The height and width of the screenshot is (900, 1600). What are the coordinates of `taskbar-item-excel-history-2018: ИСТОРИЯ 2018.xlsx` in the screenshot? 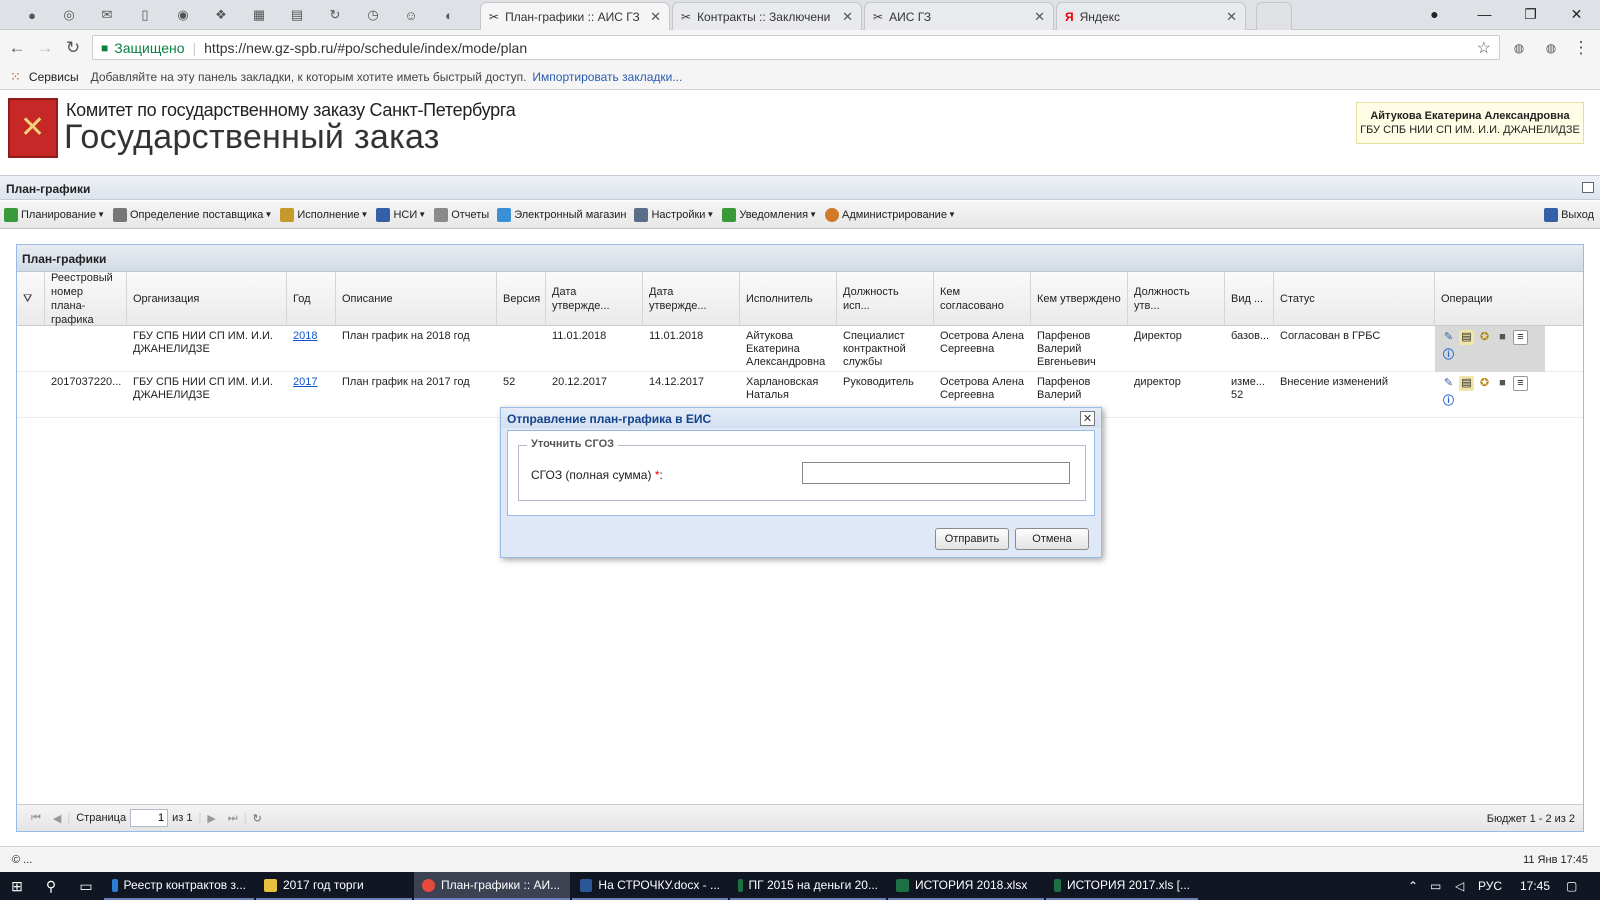 It's located at (966, 886).